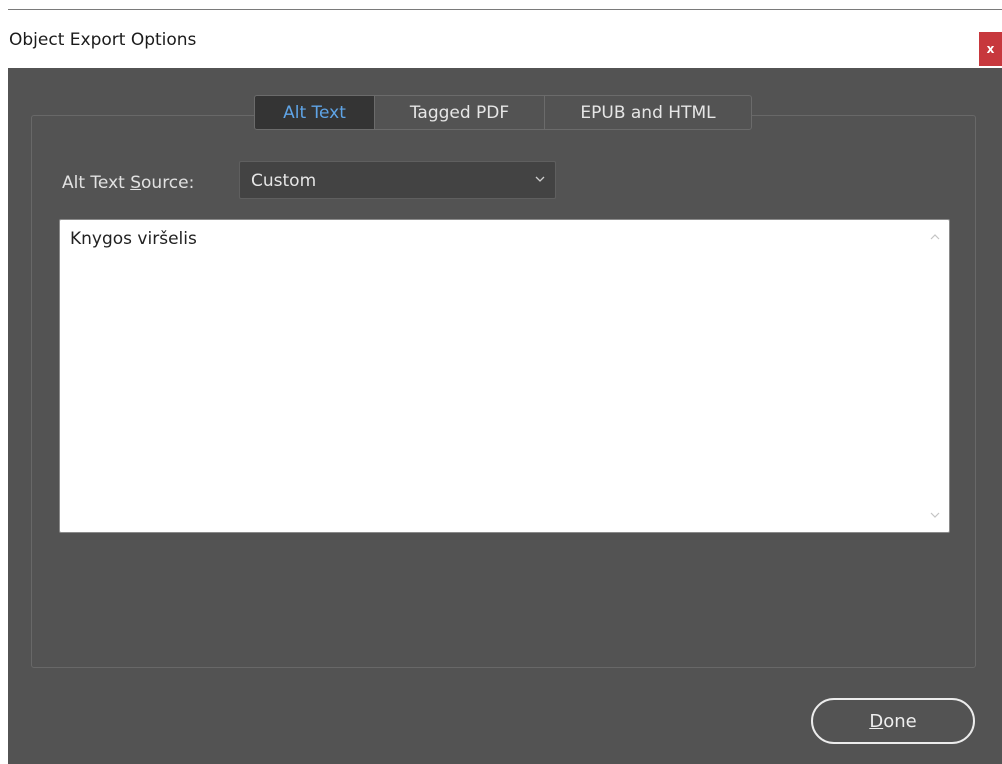 The width and height of the screenshot is (1002, 764). I want to click on title-bar: Object Export Options x, so click(501, 39).